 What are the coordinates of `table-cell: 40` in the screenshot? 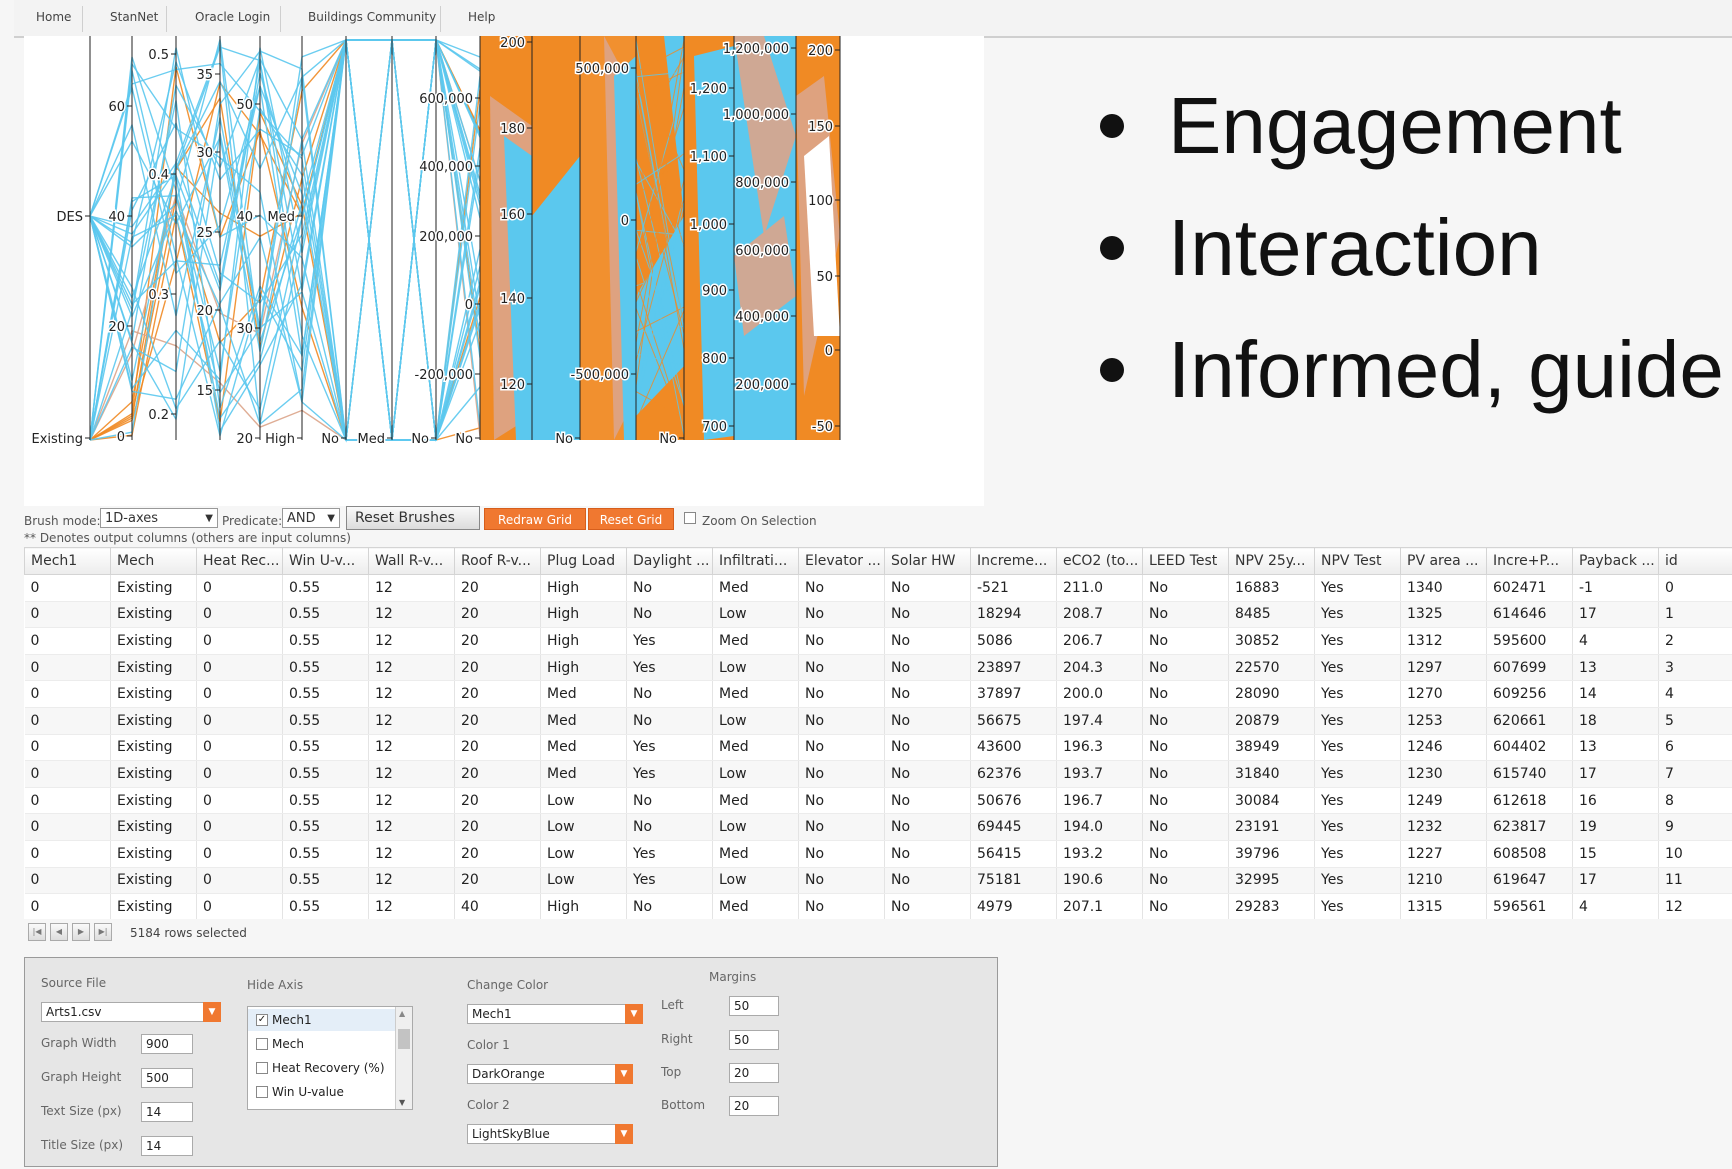 It's located at (497, 906).